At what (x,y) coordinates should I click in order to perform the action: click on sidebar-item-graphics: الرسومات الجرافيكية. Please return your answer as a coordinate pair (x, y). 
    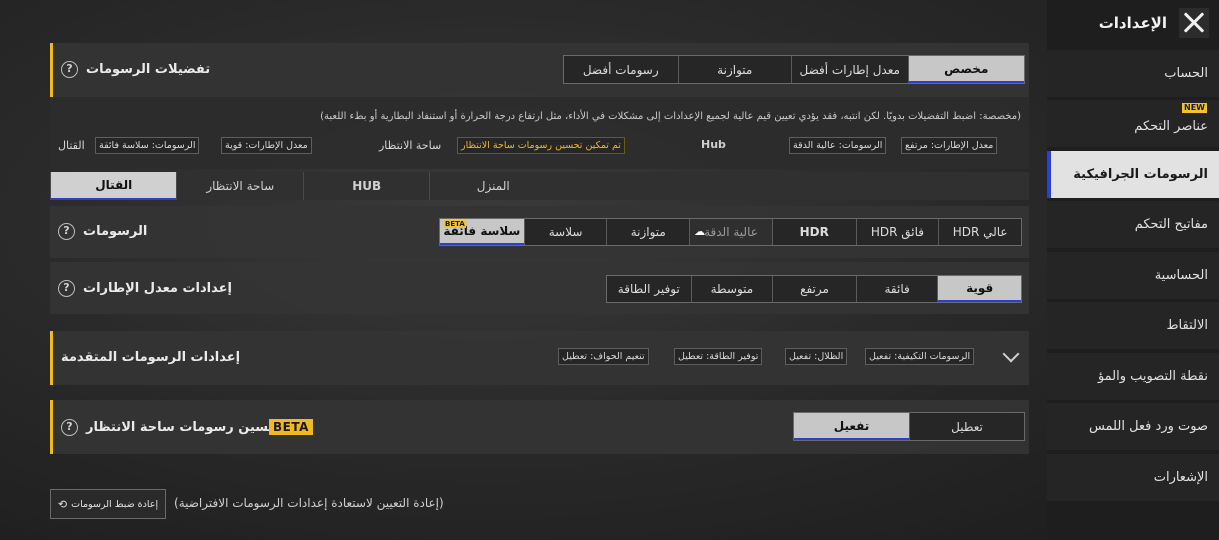
    Looking at the image, I should click on (1133, 174).